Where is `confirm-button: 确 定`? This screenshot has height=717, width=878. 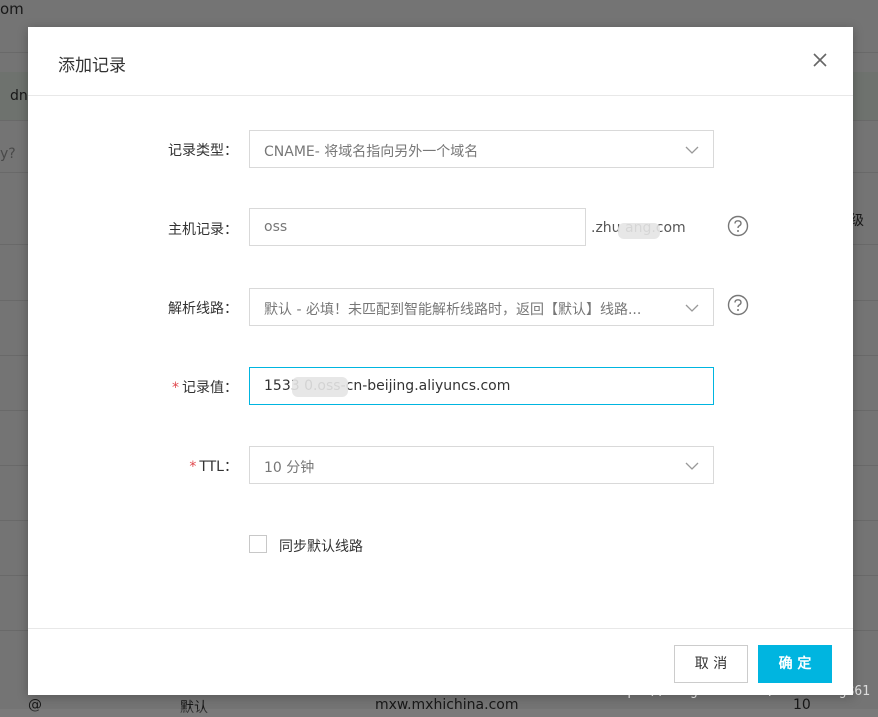
confirm-button: 确 定 is located at coordinates (795, 664).